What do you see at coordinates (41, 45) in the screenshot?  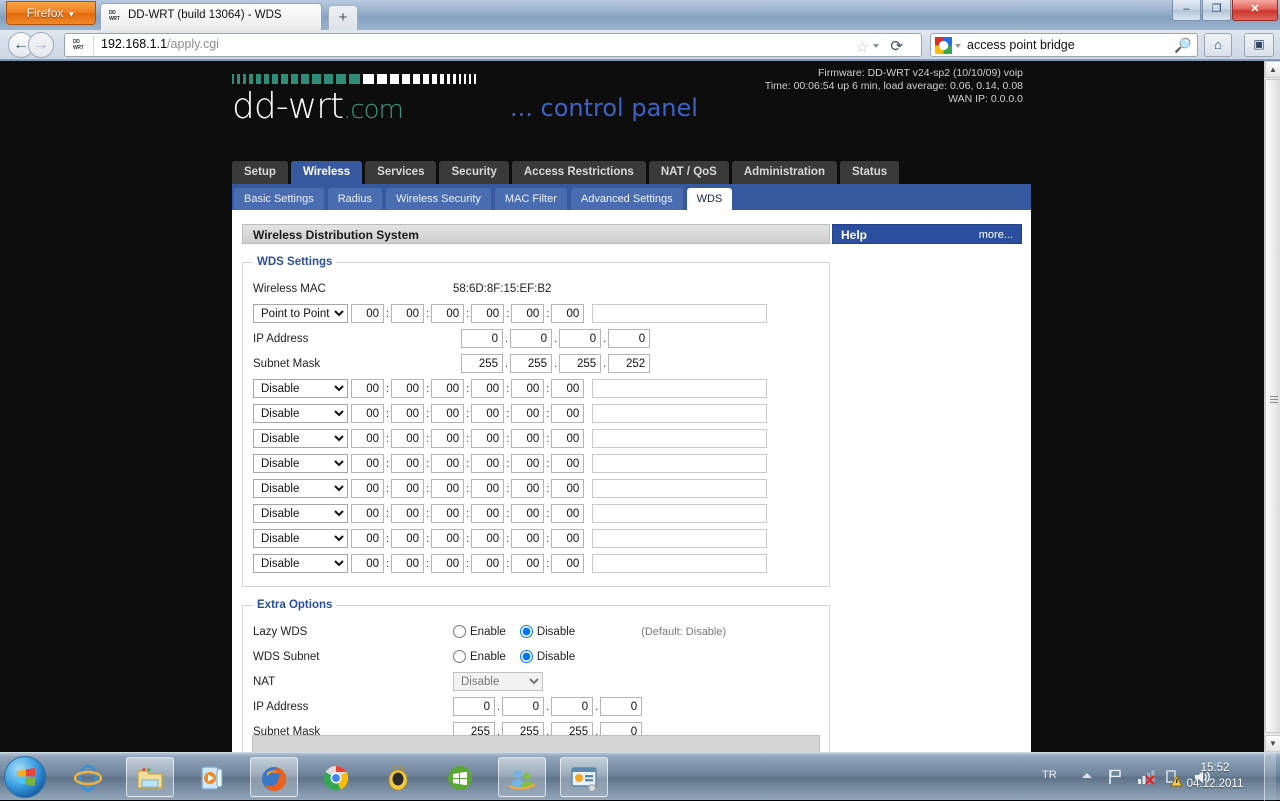 I see `forward-button: →` at bounding box center [41, 45].